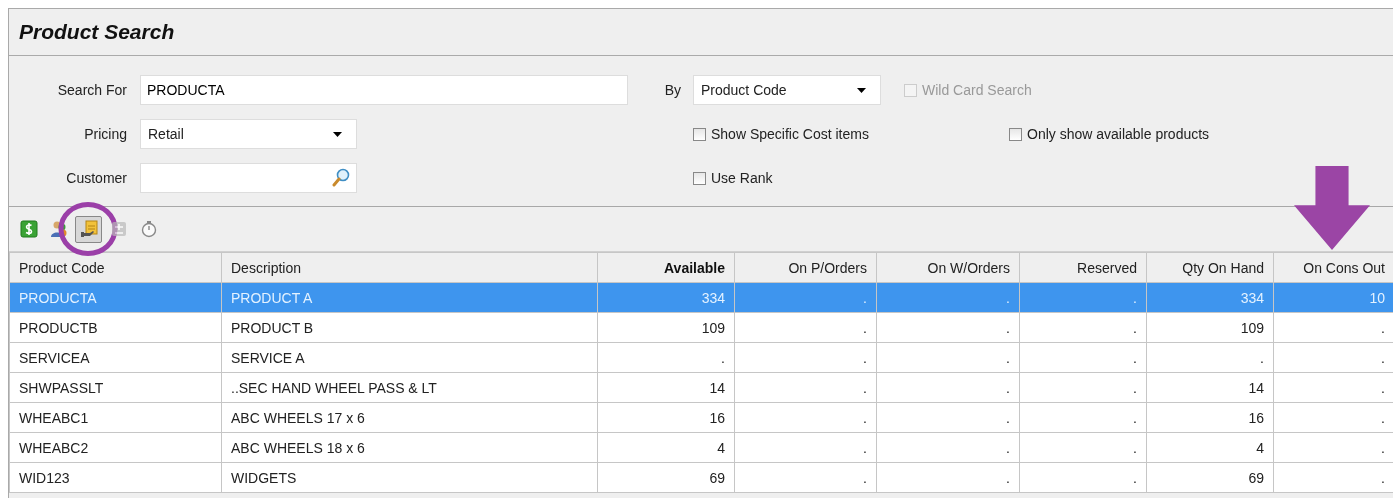 The image size is (1393, 498). Describe the element at coordinates (409, 447) in the screenshot. I see `table-cell: ABC WHEELS 18 x 6` at that location.